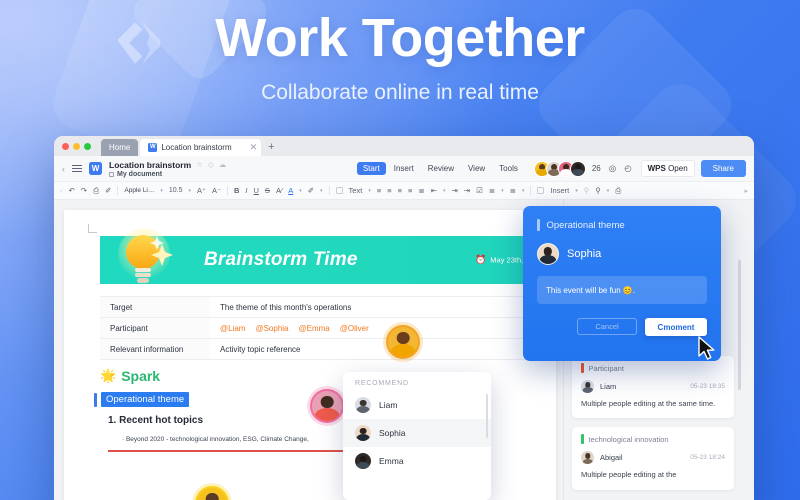  Describe the element at coordinates (139, 174) in the screenshot. I see `document-location: My document` at that location.